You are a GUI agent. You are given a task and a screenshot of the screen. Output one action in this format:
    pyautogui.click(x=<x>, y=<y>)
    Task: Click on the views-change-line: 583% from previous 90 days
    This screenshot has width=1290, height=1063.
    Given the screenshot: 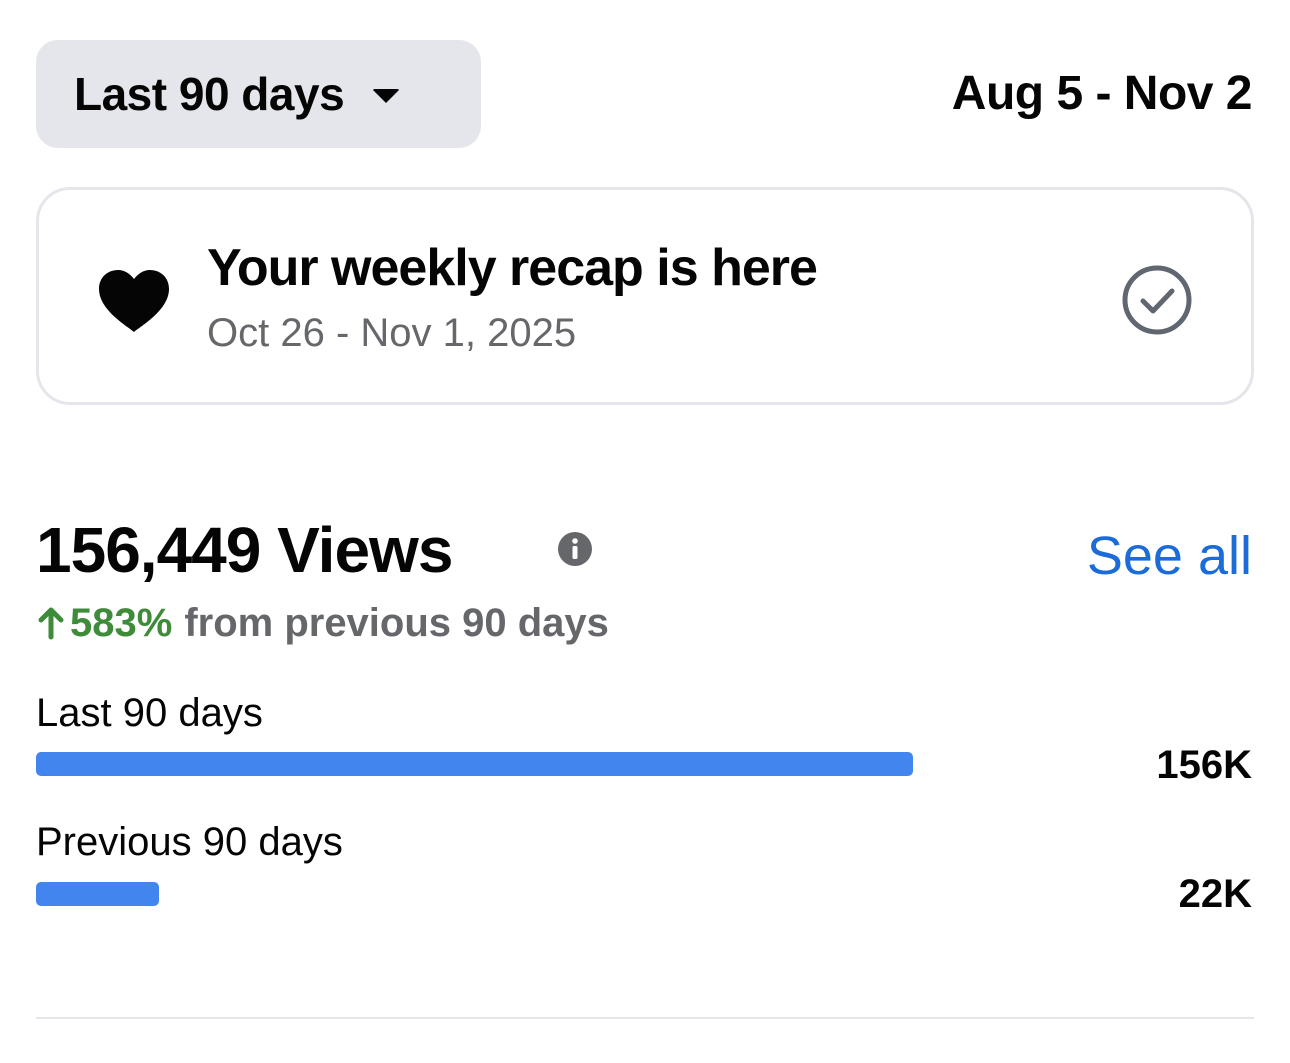 What is the action you would take?
    pyautogui.click(x=322, y=623)
    